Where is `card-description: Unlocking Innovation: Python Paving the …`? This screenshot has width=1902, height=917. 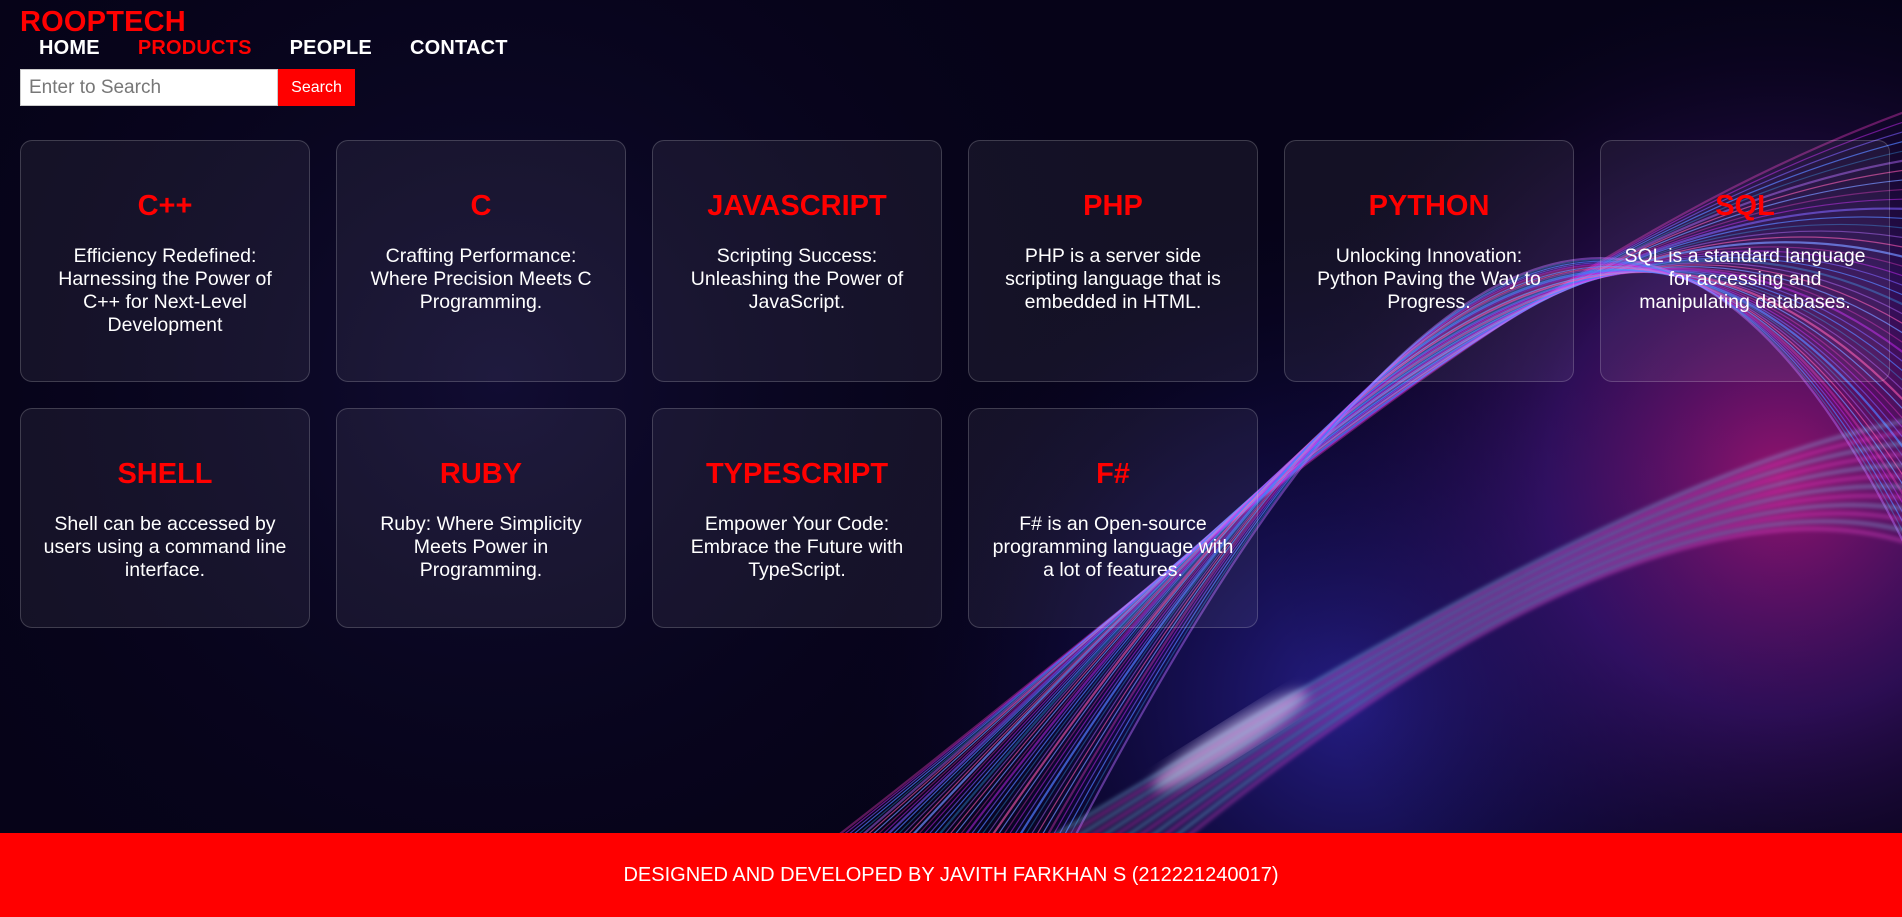
card-description: Unlocking Innovation: Python Paving the … is located at coordinates (1429, 279).